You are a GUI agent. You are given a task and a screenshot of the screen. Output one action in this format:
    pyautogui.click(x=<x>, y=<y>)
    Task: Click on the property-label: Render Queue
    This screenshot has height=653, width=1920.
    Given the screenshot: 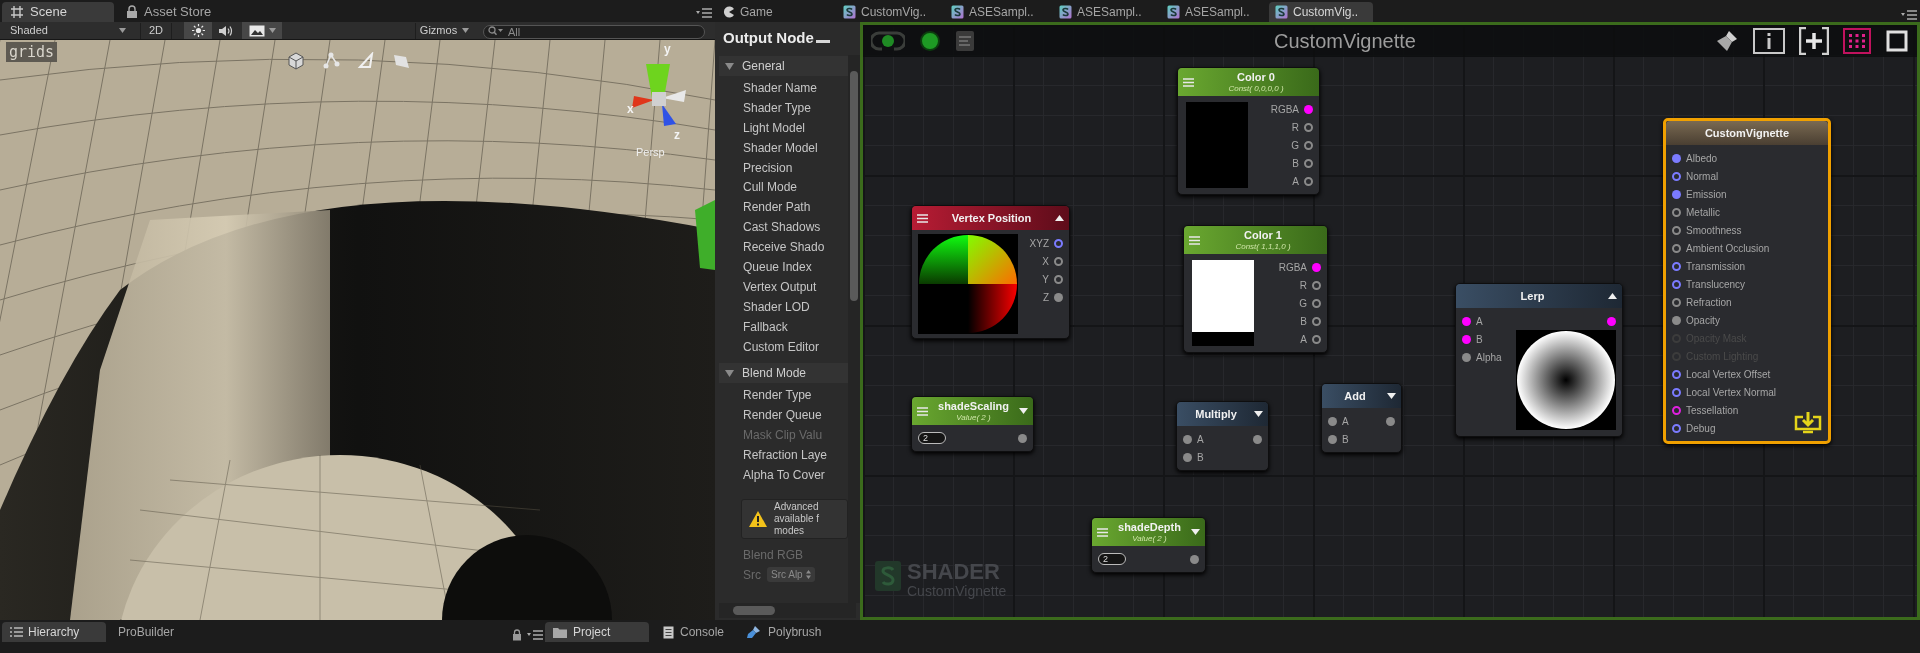 What is the action you would take?
    pyautogui.click(x=783, y=415)
    